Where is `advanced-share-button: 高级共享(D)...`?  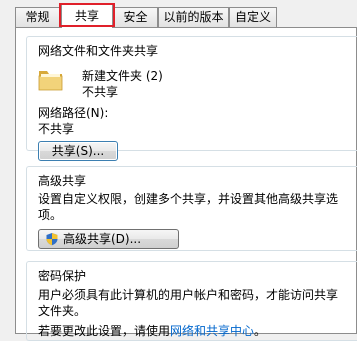
advanced-share-button: 高级共享(D)... is located at coordinates (108, 239).